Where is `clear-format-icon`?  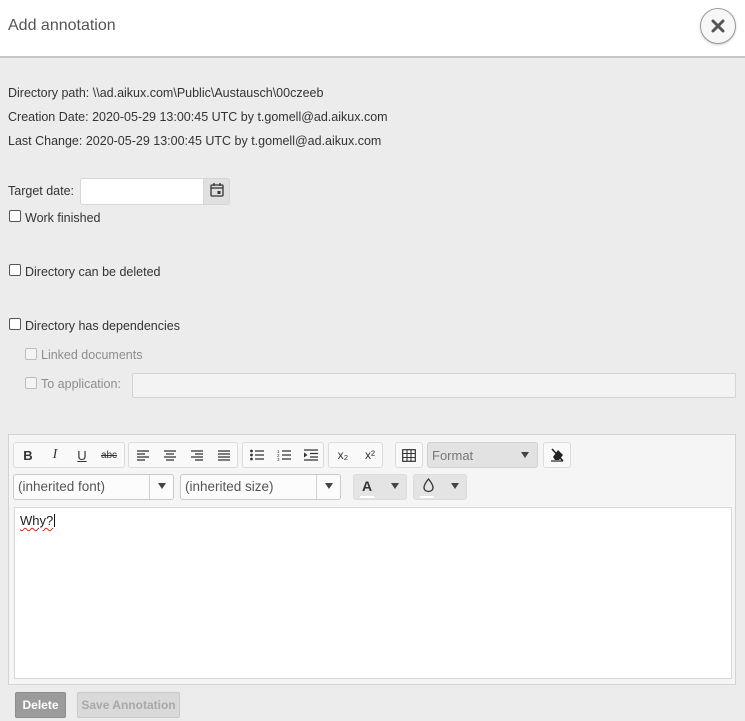
clear-format-icon is located at coordinates (557, 454).